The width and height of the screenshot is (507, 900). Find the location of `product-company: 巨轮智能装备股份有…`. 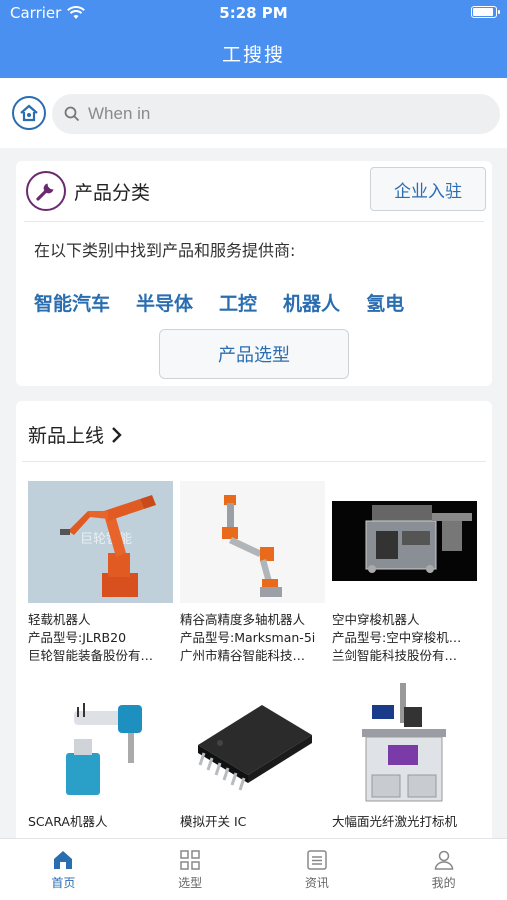

product-company: 巨轮智能装备股份有… is located at coordinates (91, 655).